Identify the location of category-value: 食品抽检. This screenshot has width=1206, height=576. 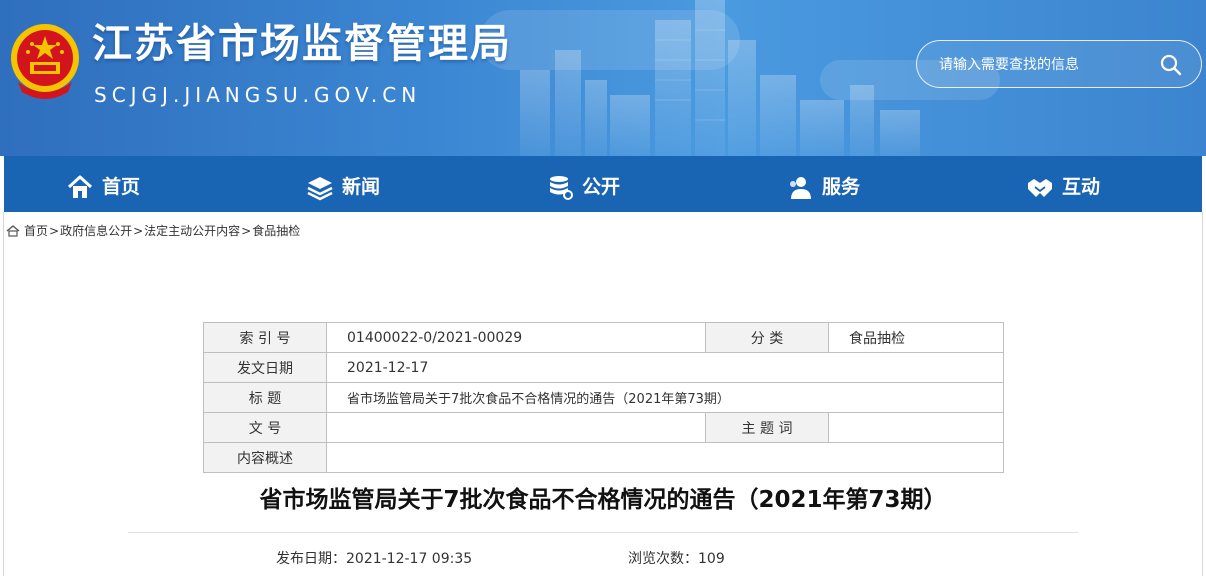
(916, 337).